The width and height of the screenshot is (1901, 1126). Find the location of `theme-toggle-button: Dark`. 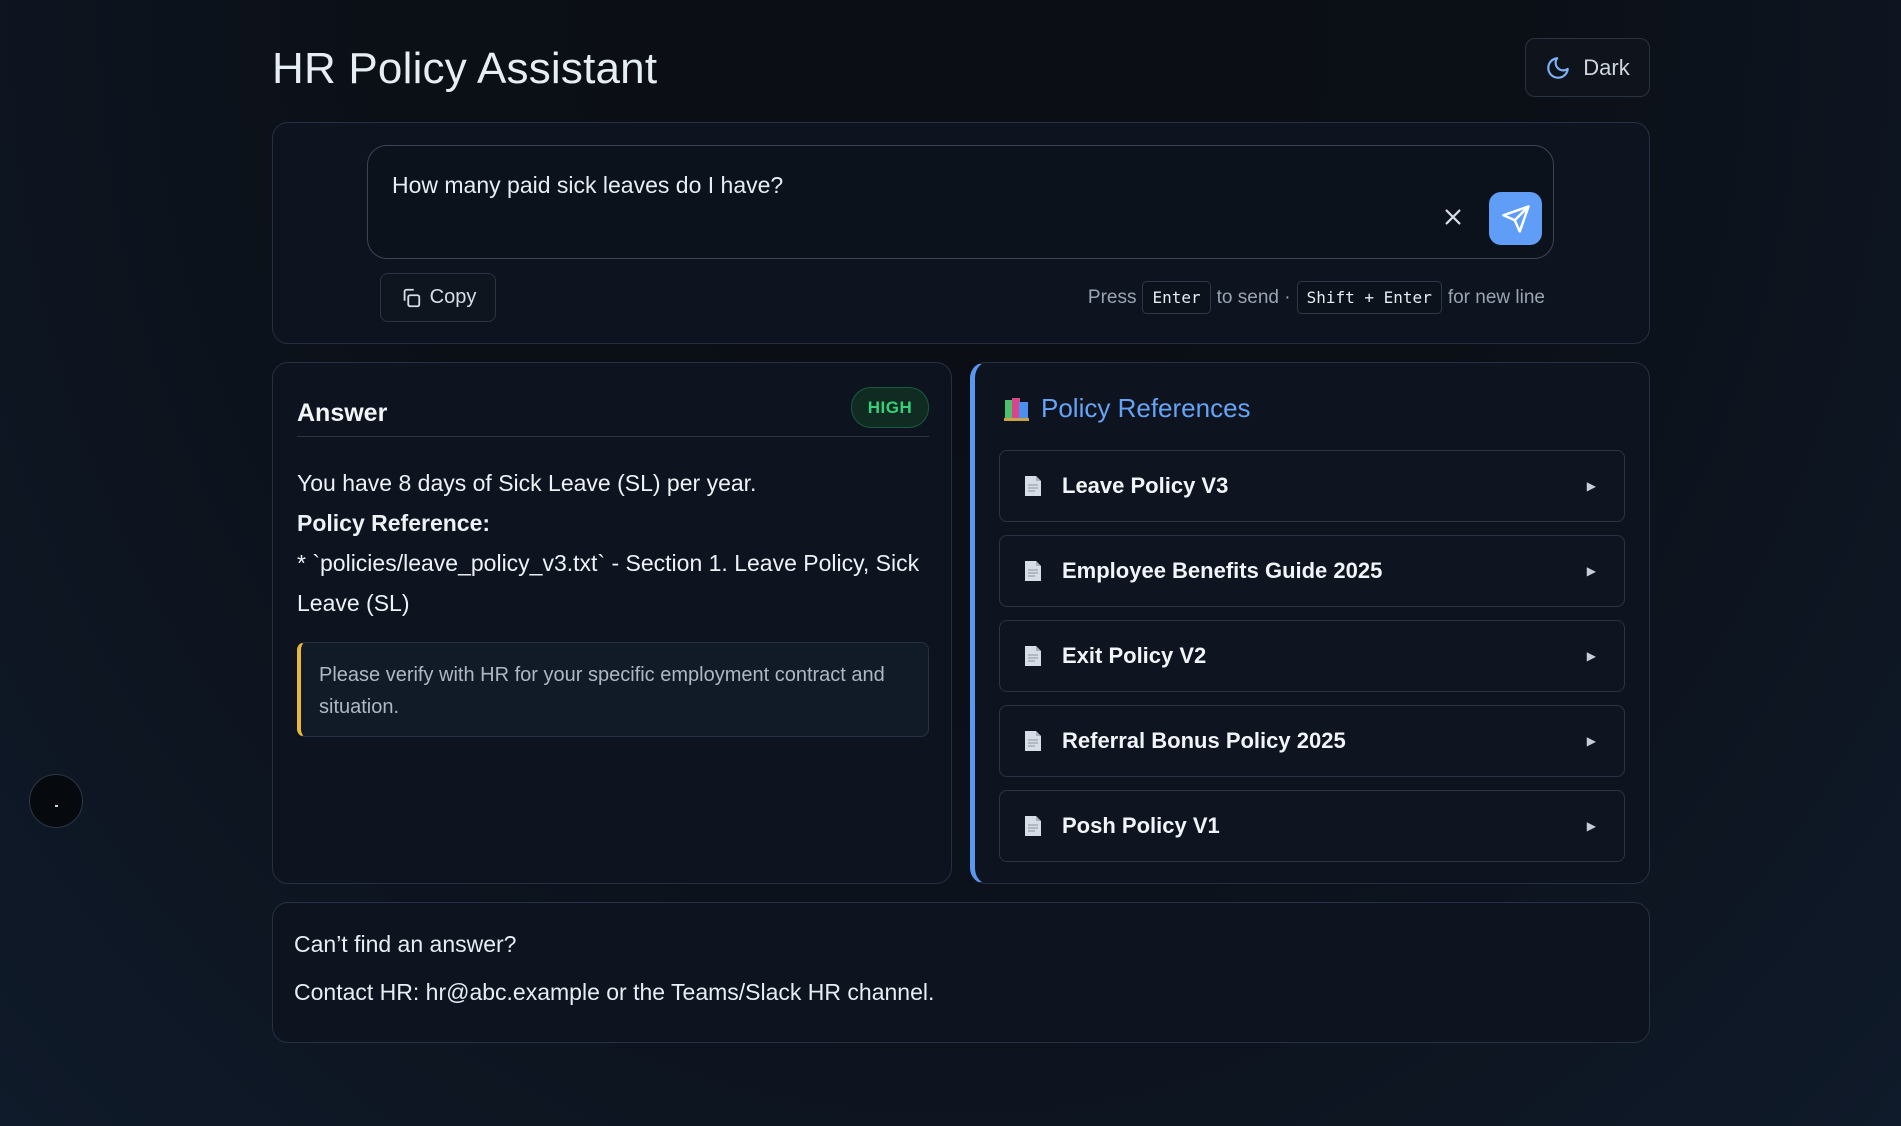

theme-toggle-button: Dark is located at coordinates (1587, 67).